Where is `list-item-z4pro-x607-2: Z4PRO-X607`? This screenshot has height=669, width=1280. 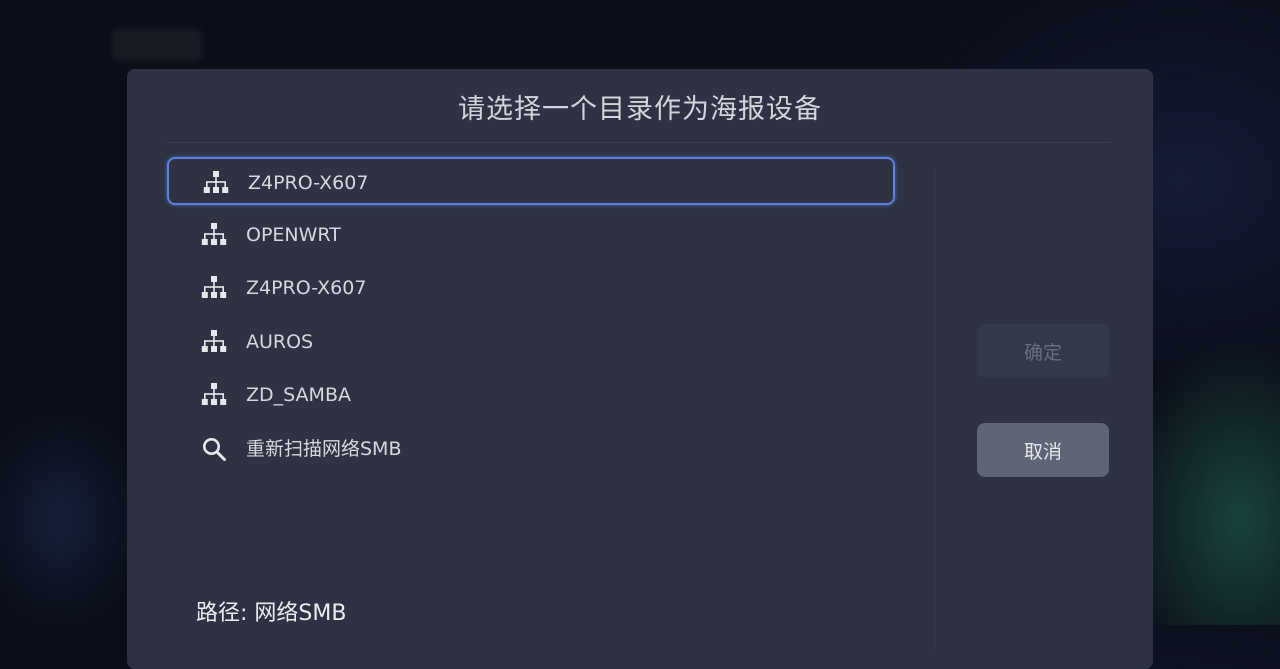
list-item-z4pro-x607-2: Z4PRO-X607 is located at coordinates (531, 288).